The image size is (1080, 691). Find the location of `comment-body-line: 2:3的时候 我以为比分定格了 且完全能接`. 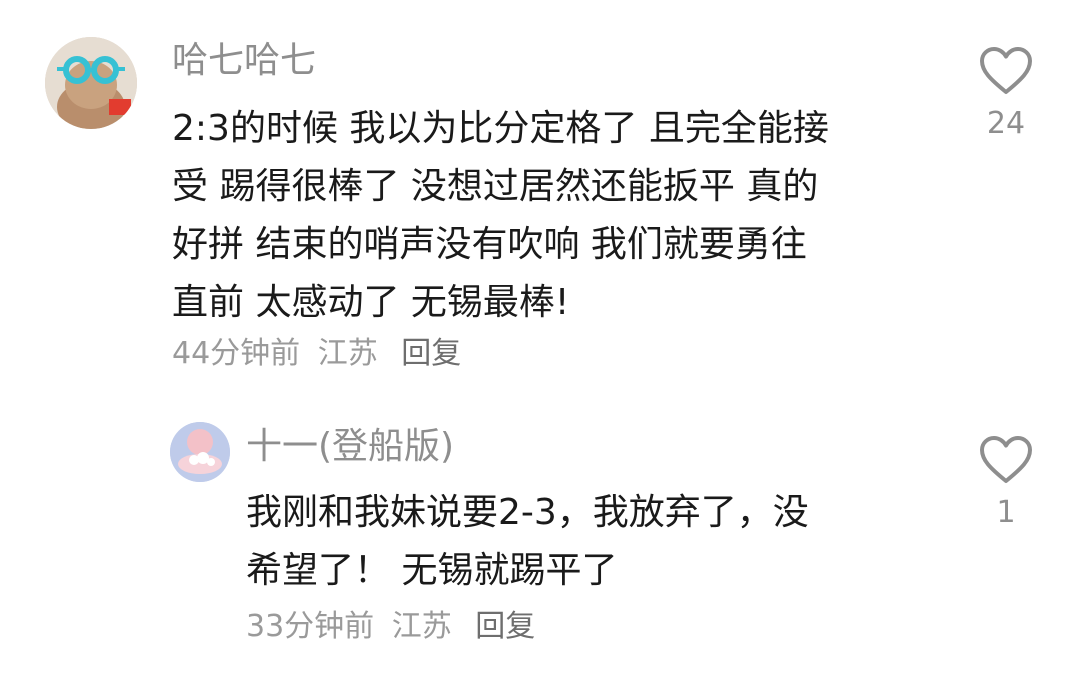

comment-body-line: 2:3的时候 我以为比分定格了 且完全能接 is located at coordinates (500, 128).